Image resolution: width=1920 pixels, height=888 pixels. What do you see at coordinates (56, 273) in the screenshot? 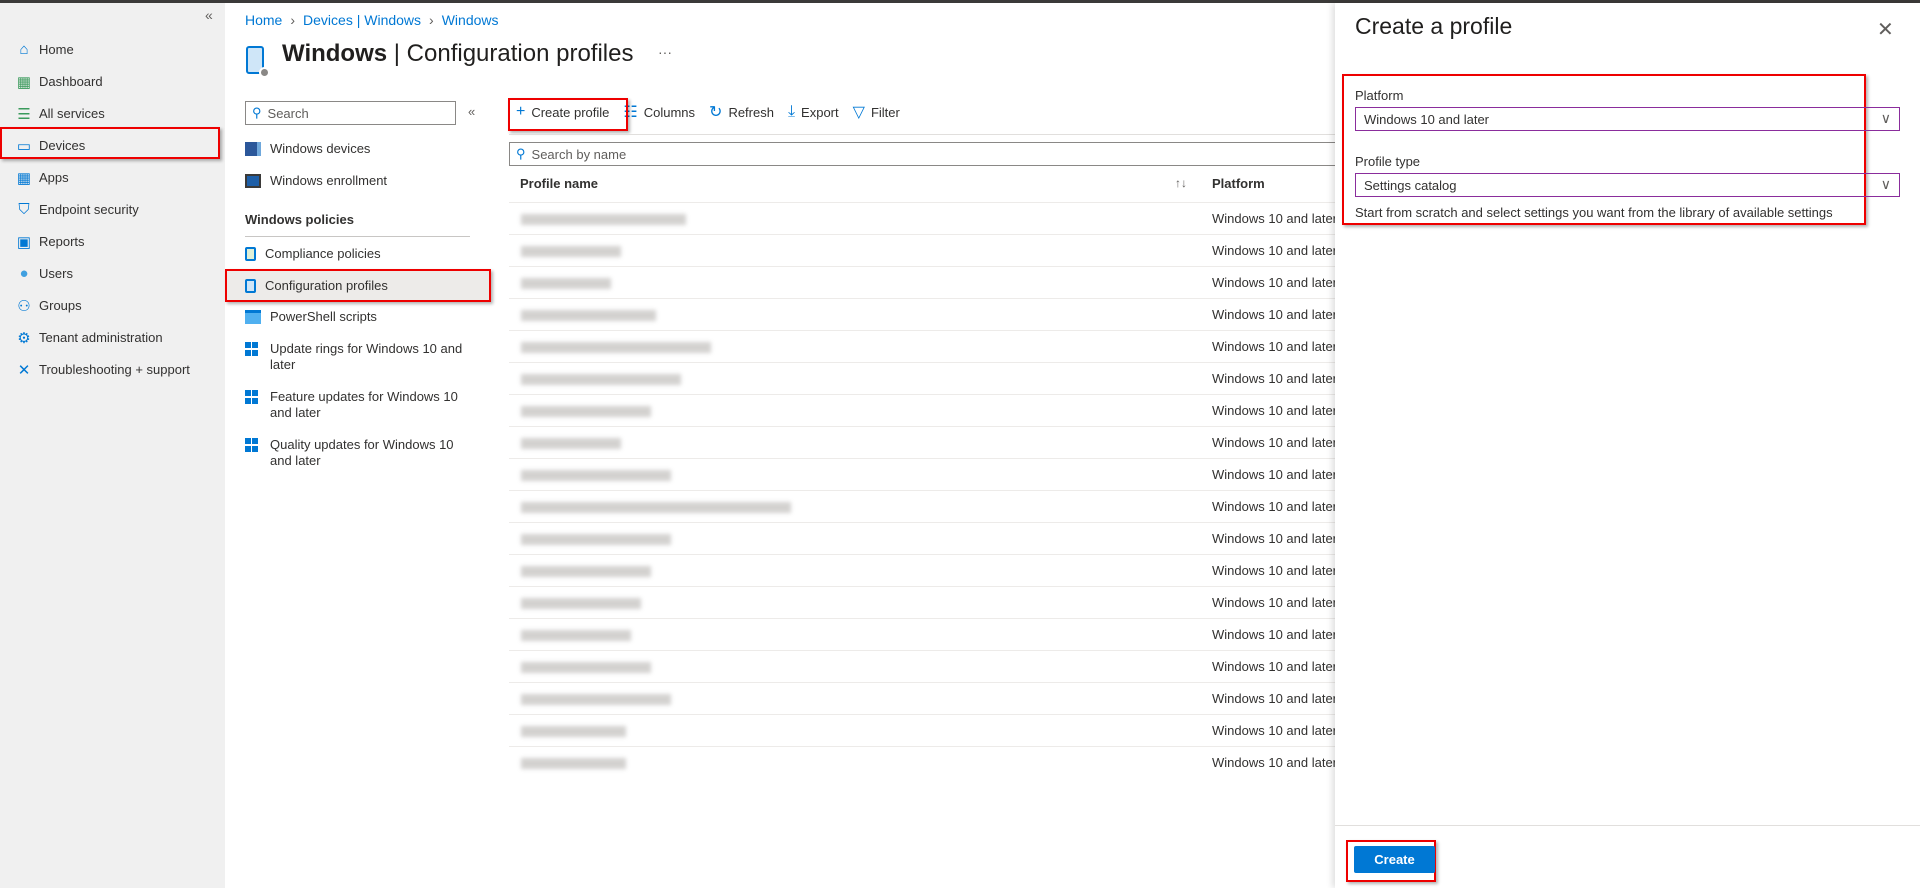
I see `nav-item-label: Users` at bounding box center [56, 273].